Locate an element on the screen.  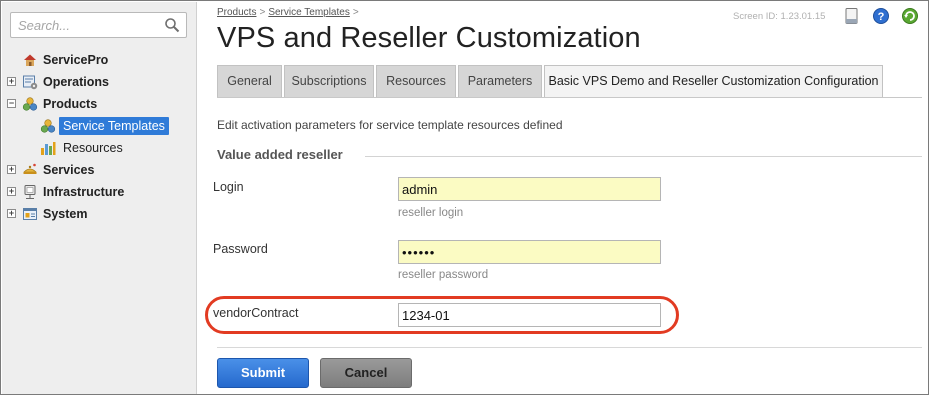
service-templates-icon is located at coordinates (48, 126).